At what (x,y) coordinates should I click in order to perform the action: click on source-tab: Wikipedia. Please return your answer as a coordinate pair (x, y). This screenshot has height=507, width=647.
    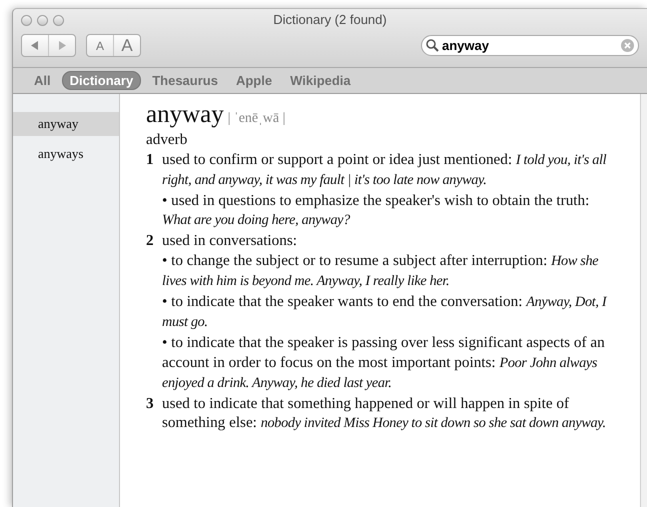
    Looking at the image, I should click on (320, 80).